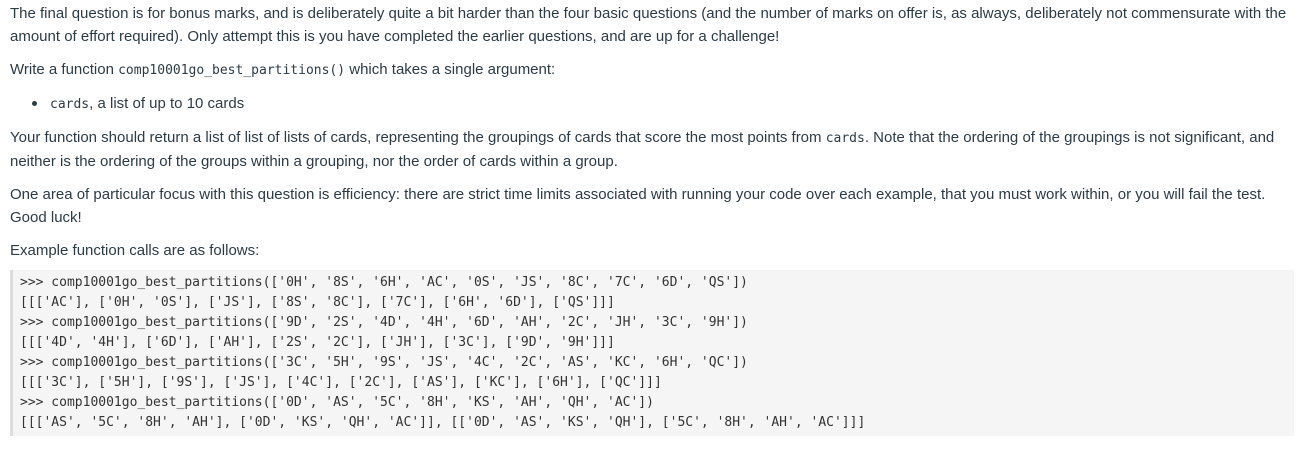  What do you see at coordinates (450, 69) in the screenshot?
I see `function-description-text-end: which takes a single argument:` at bounding box center [450, 69].